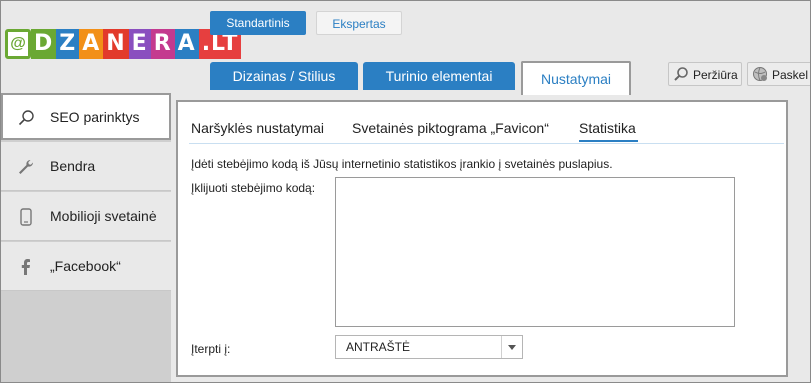 The width and height of the screenshot is (811, 383). What do you see at coordinates (68, 44) in the screenshot?
I see `logo-letter: Z` at bounding box center [68, 44].